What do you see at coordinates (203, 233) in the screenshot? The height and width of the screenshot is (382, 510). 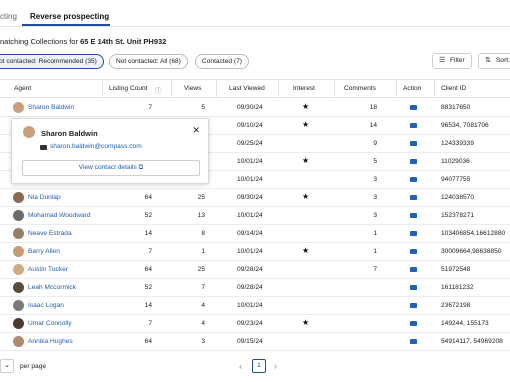 I see `views-cell: 8` at bounding box center [203, 233].